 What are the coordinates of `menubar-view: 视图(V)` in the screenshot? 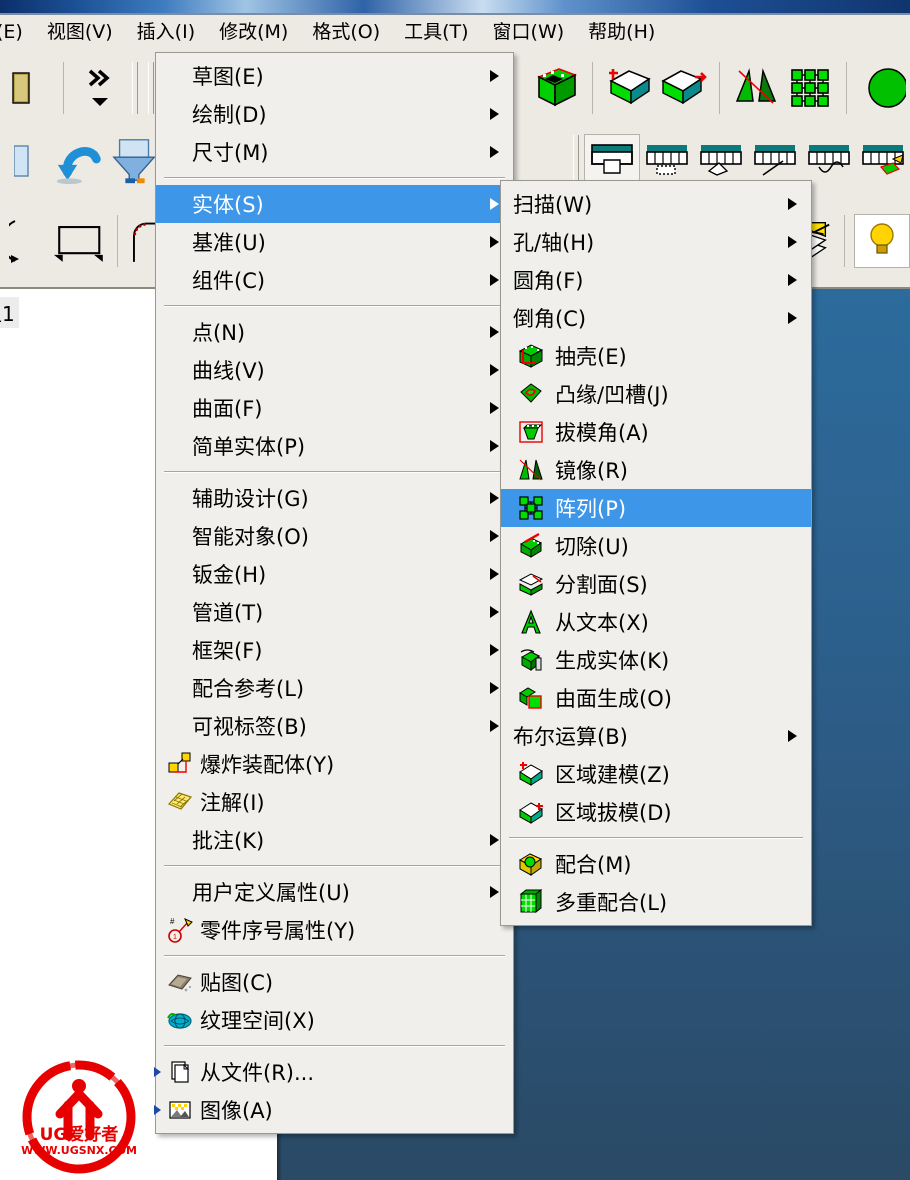 It's located at (80, 32).